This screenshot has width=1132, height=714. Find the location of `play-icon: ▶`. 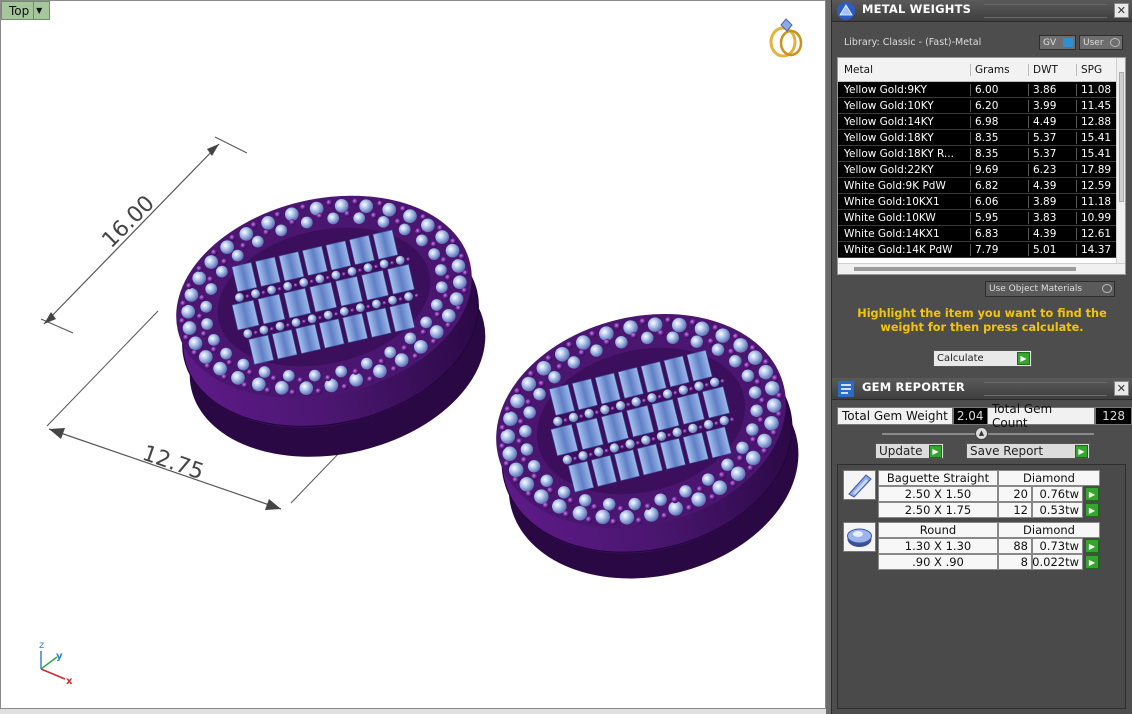

play-icon: ▶ is located at coordinates (935, 451).